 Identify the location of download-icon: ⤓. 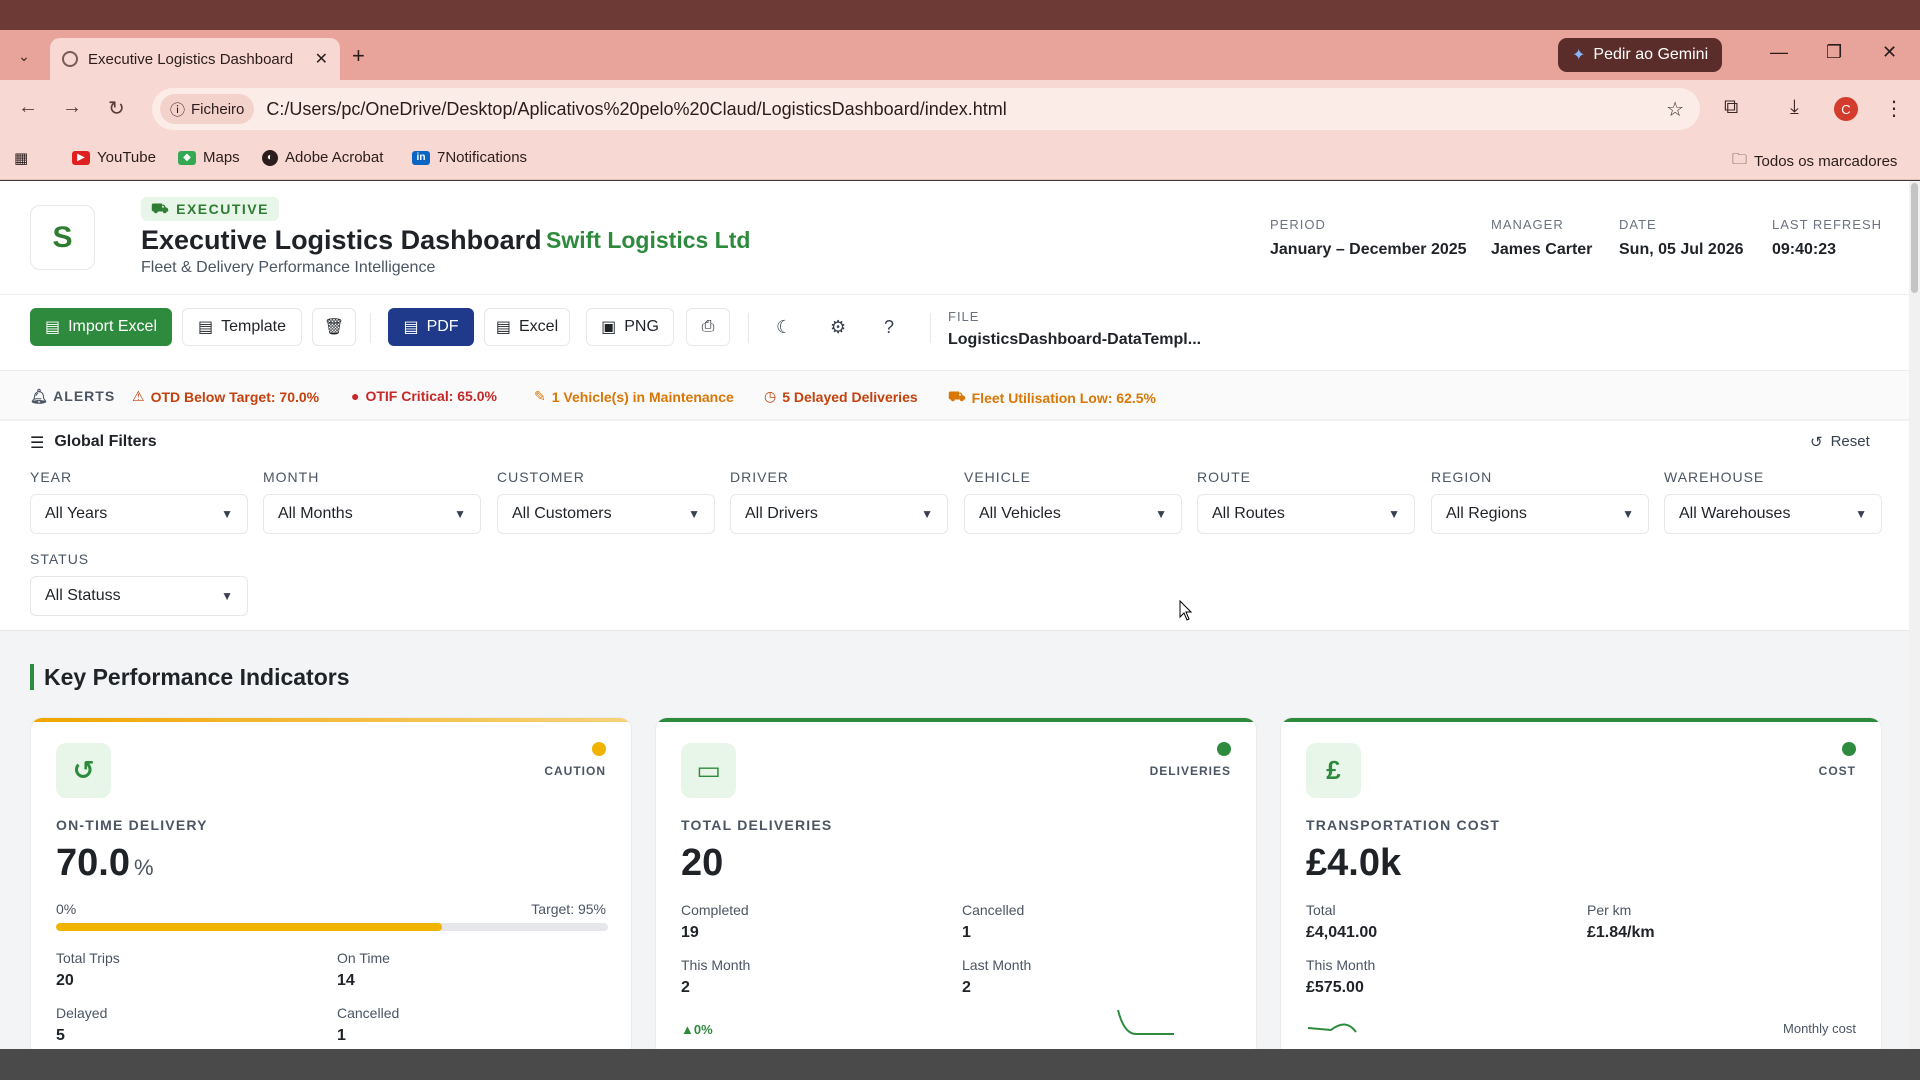
(1794, 107).